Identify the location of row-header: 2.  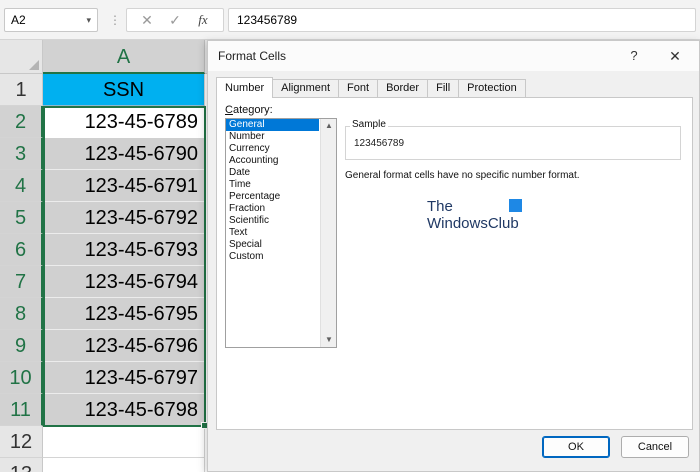
(21, 122).